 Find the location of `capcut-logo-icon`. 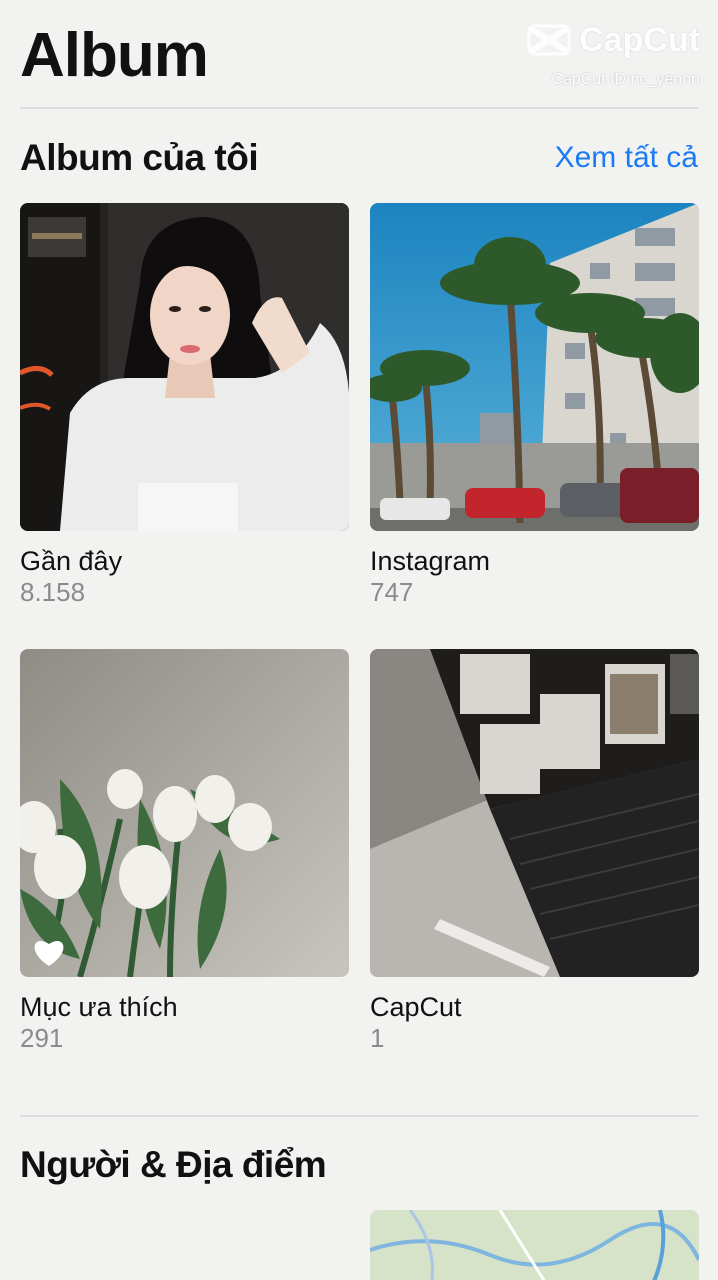

capcut-logo-icon is located at coordinates (549, 40).